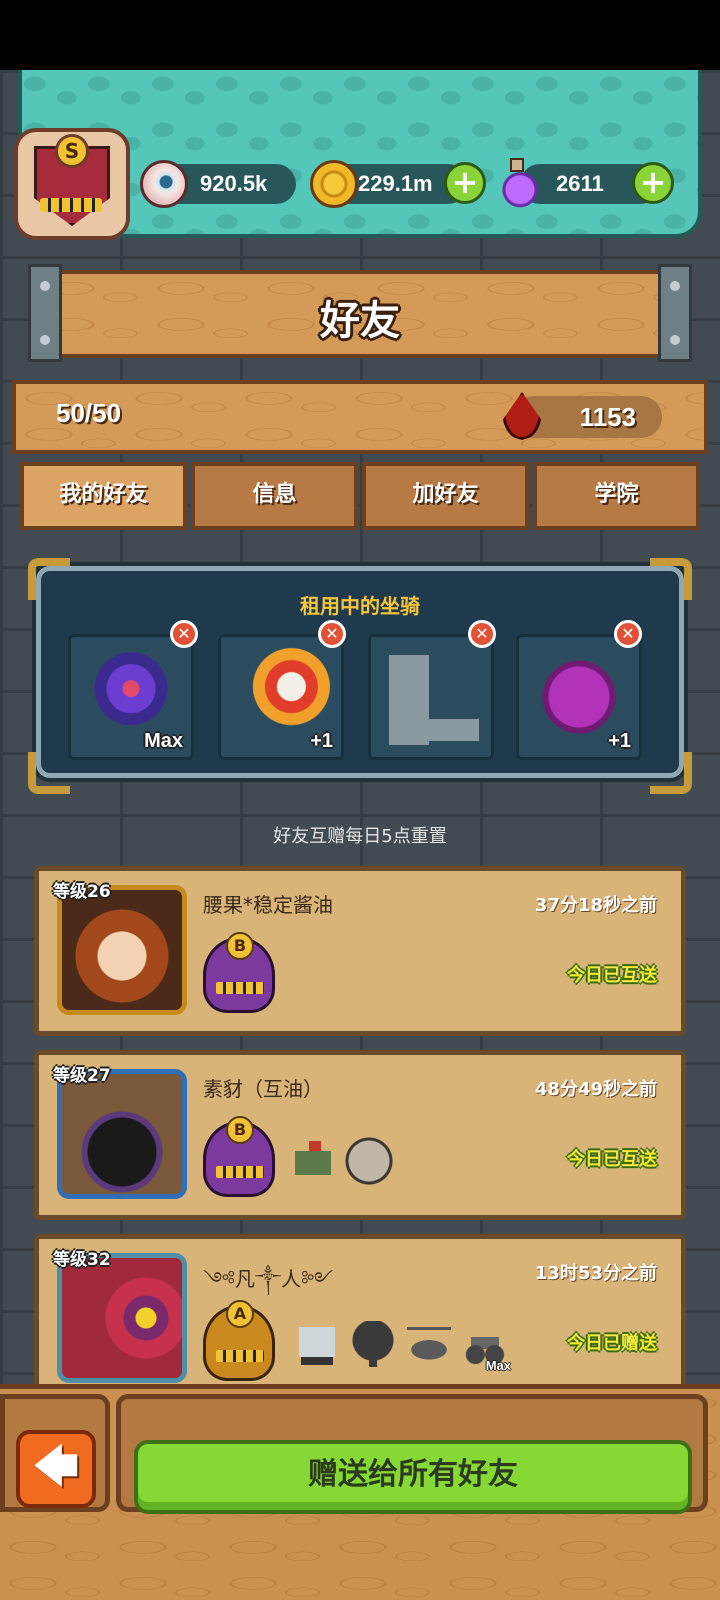  I want to click on remove-mount-1-button: ✕, so click(184, 634).